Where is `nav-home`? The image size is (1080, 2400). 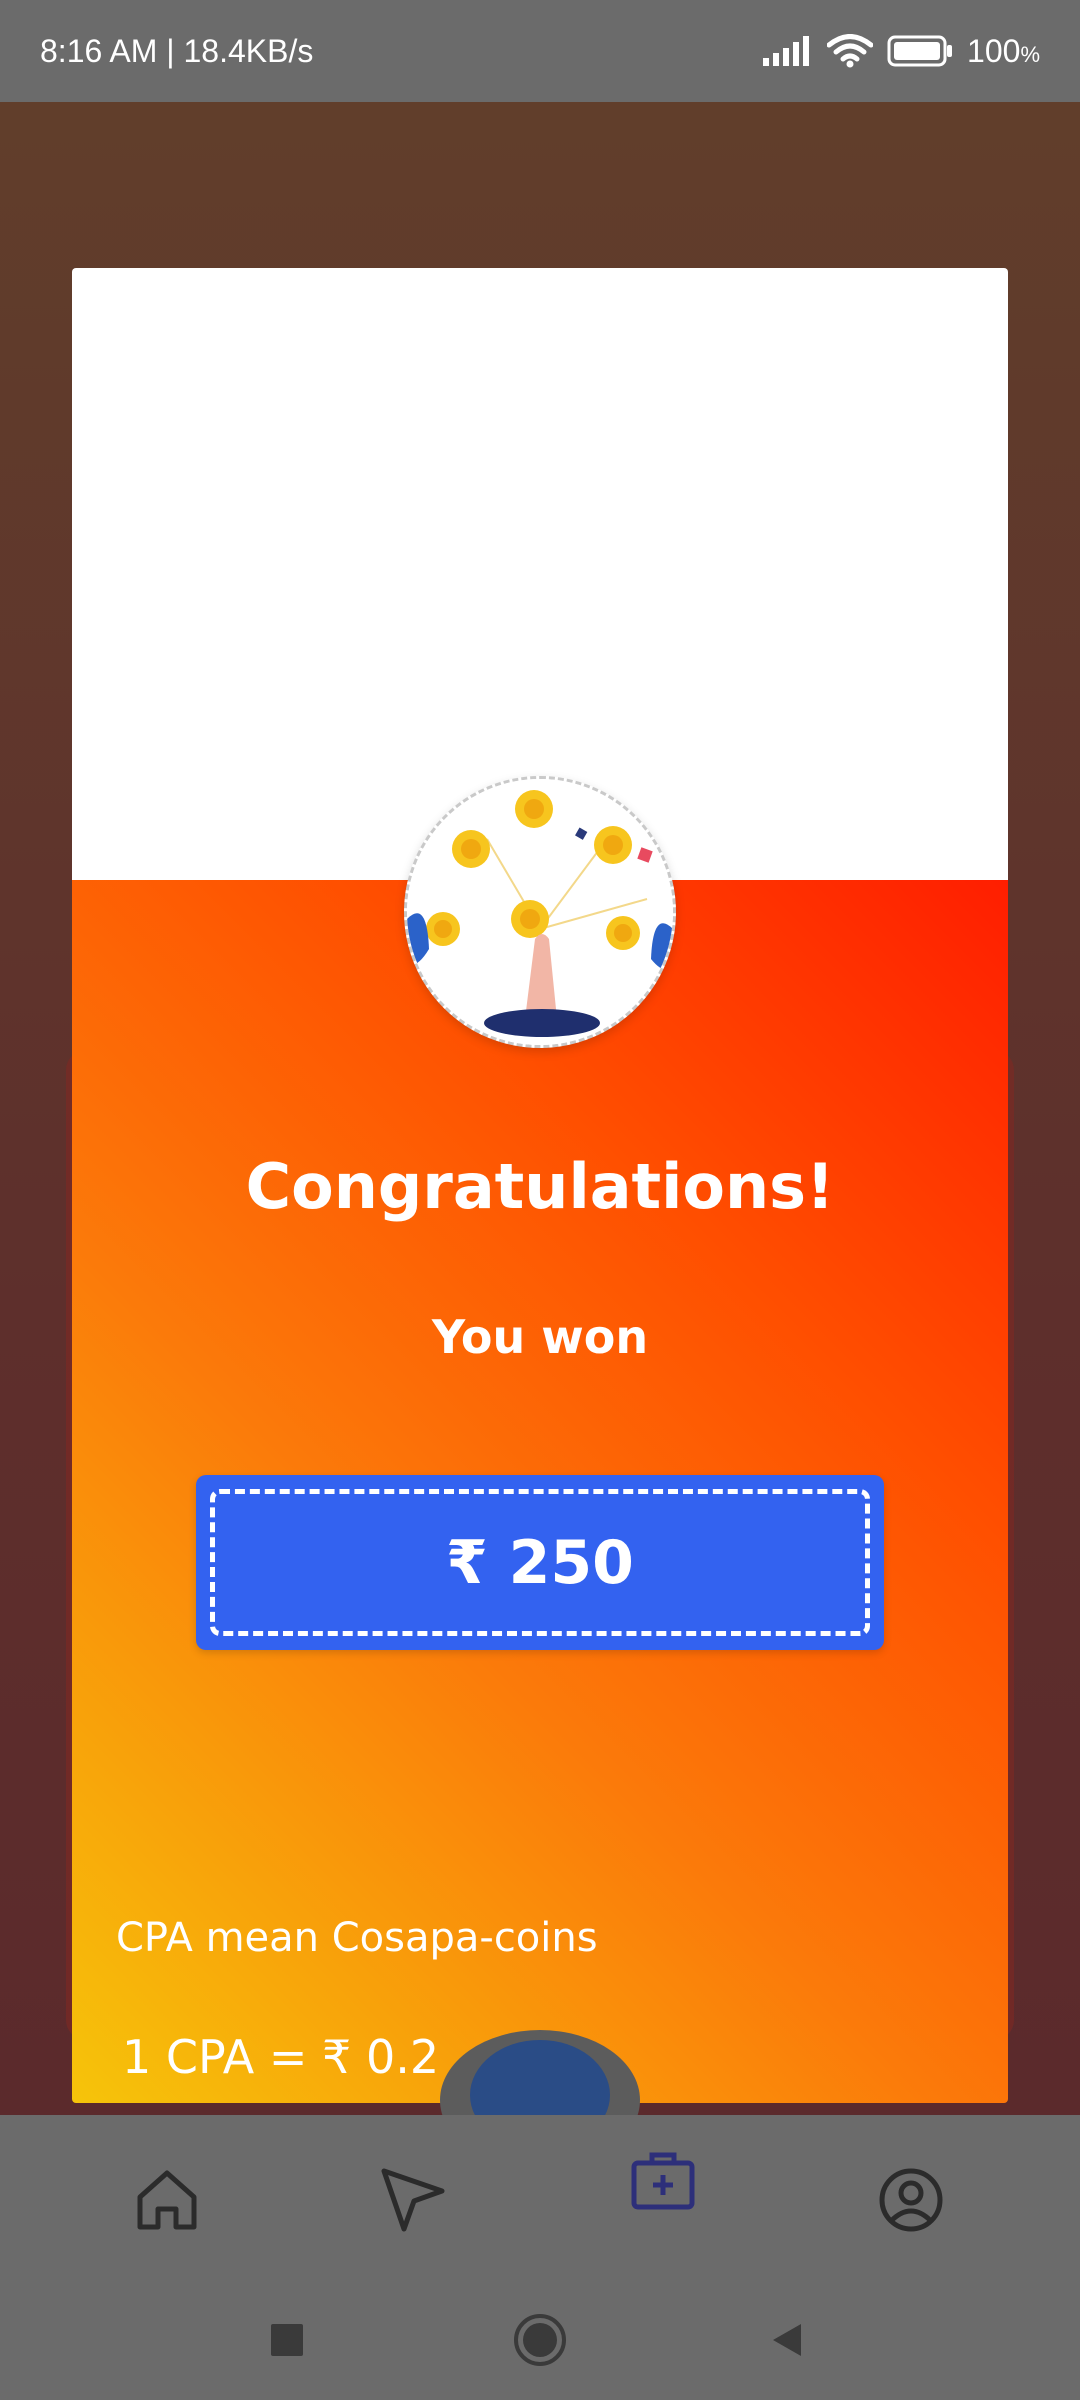 nav-home is located at coordinates (167, 2200).